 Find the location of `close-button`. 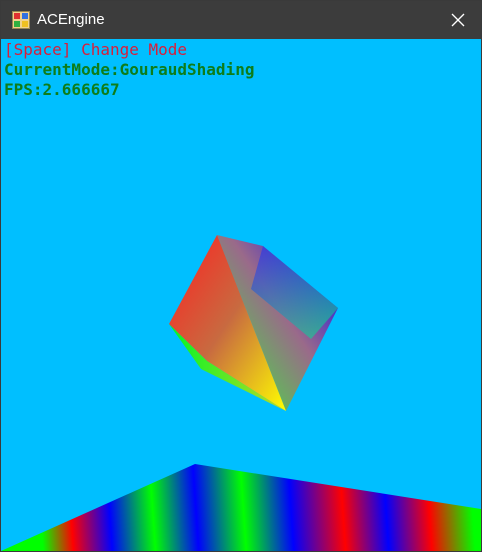

close-button is located at coordinates (458, 20).